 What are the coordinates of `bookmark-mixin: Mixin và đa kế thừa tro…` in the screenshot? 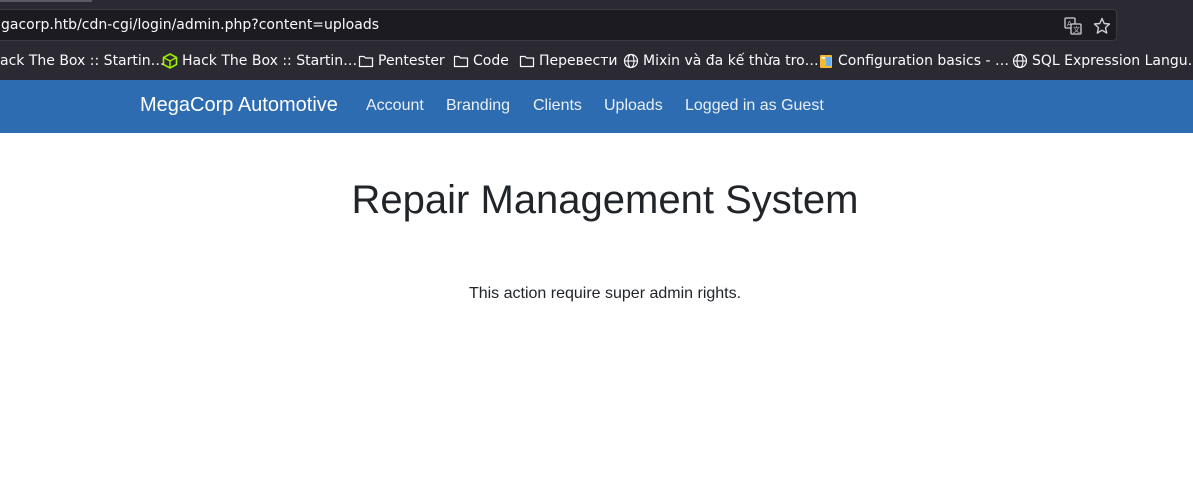 It's located at (721, 61).